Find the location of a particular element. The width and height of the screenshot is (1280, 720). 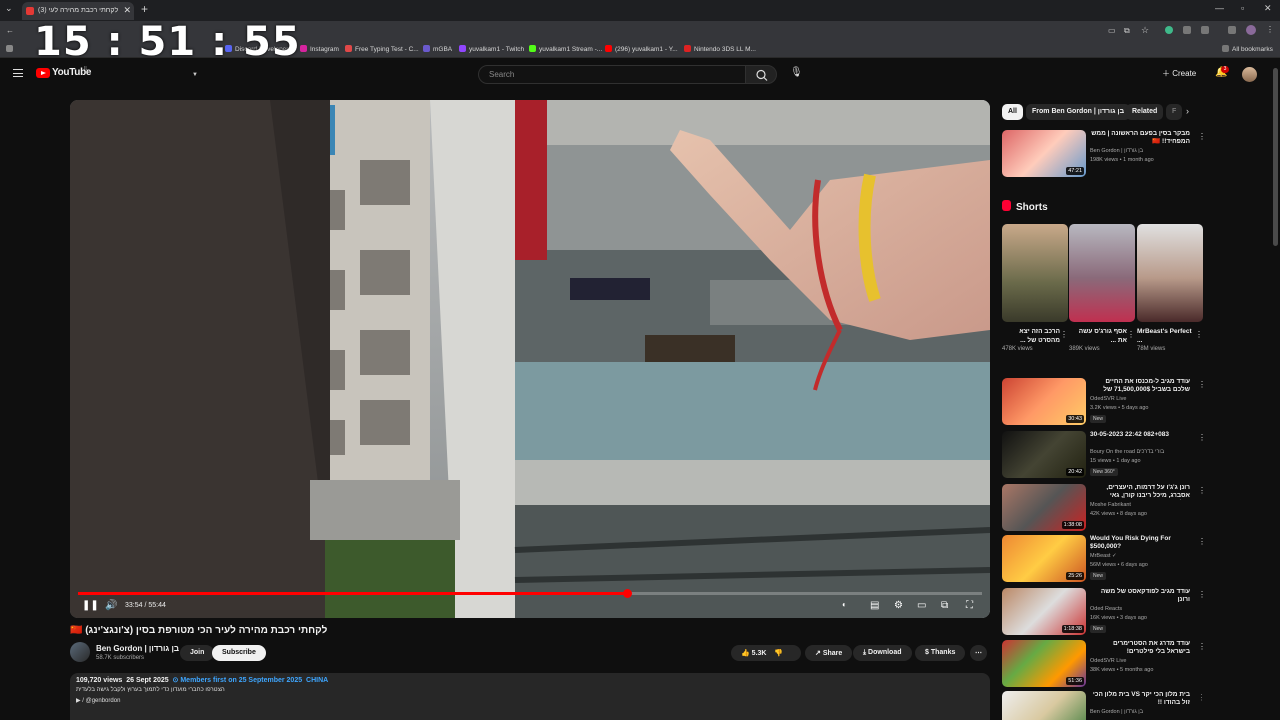

volume-icon: 🔊 is located at coordinates (111, 605).